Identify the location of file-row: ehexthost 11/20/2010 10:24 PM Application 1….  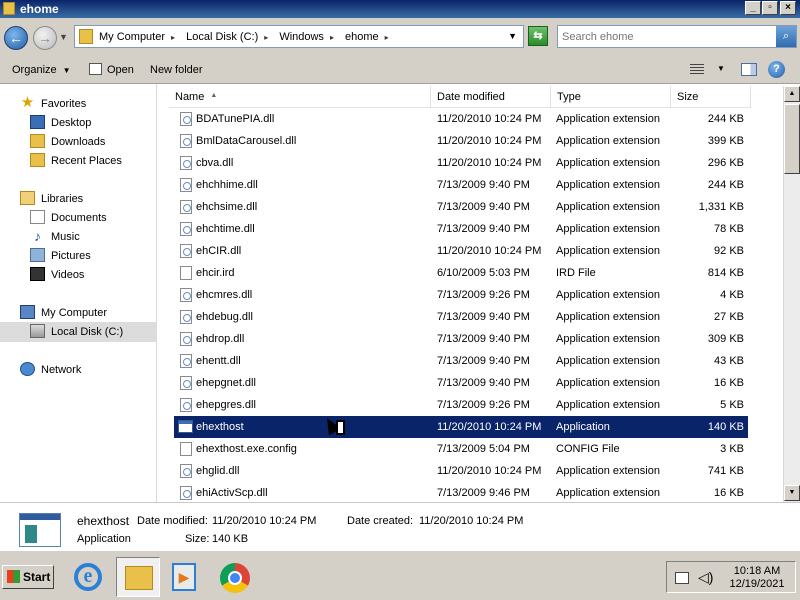
(461, 427).